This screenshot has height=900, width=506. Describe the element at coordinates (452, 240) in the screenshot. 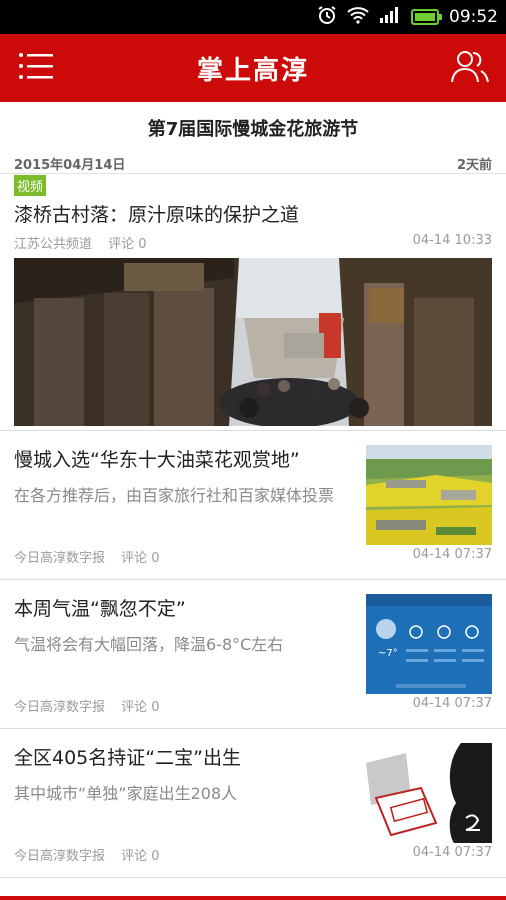

I see `article-time: 04-14 10:33` at that location.